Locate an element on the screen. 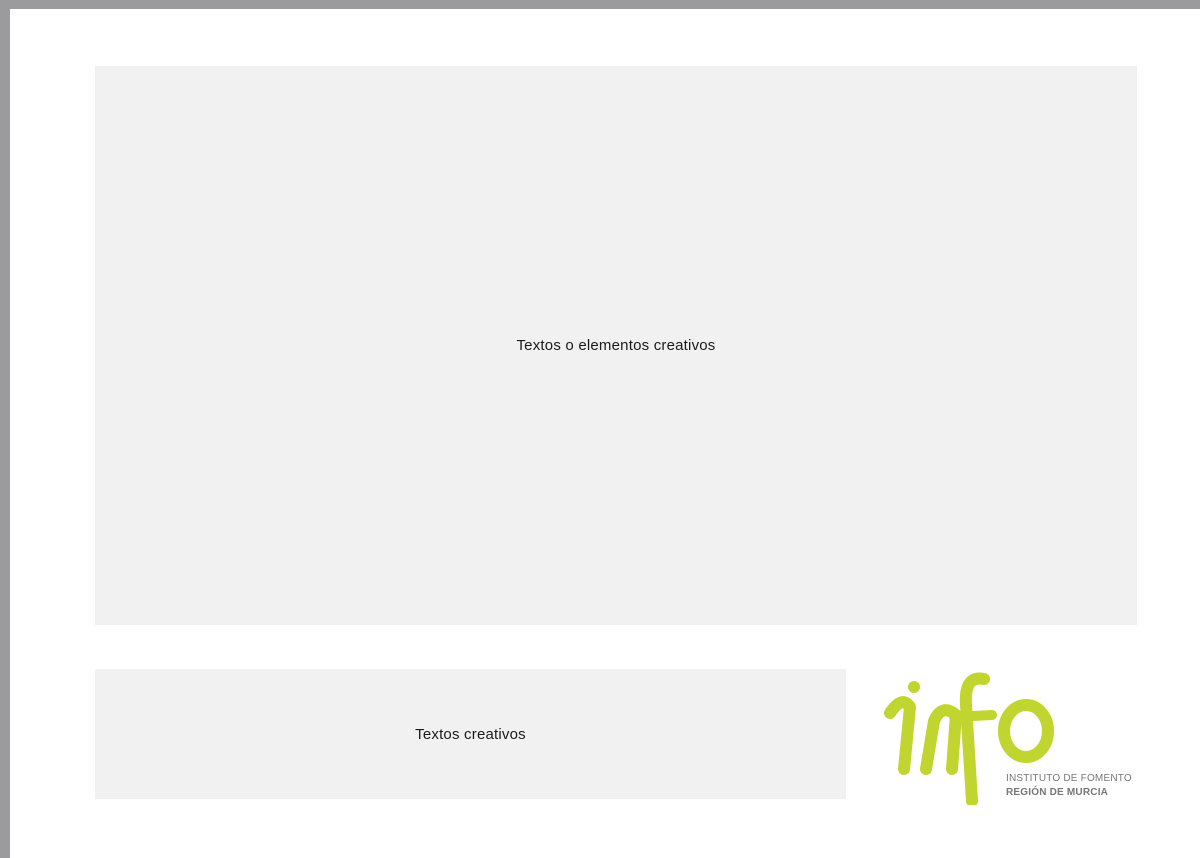  creative-text-placeholder: Textos creativos is located at coordinates (470, 734).